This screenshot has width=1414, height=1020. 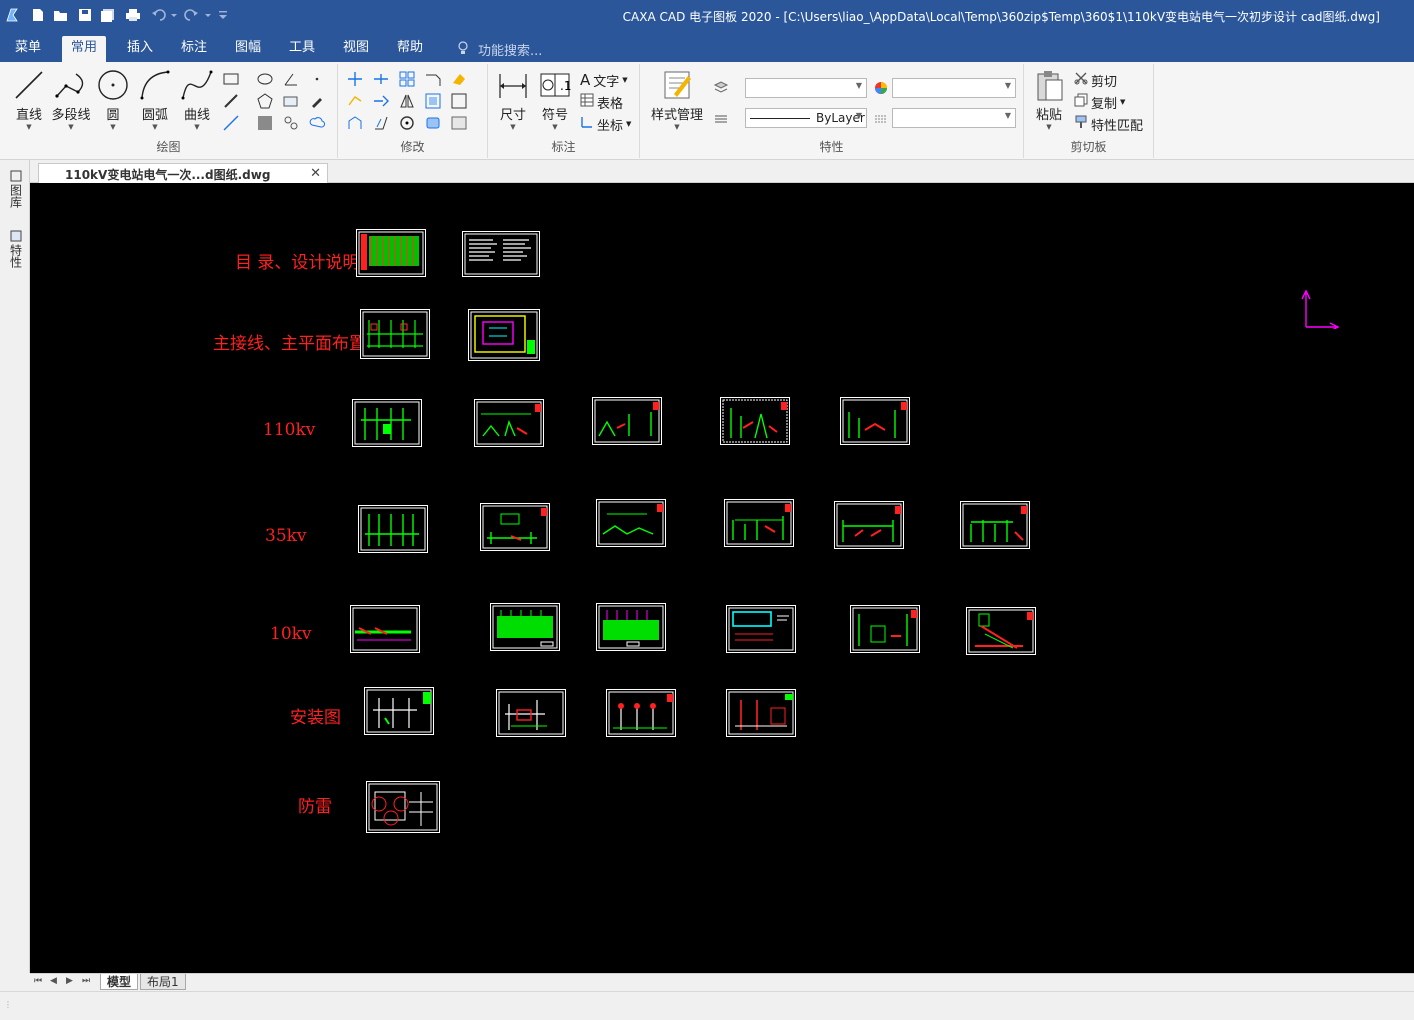 I want to click on side-tab-properties: 特性, so click(x=16, y=249).